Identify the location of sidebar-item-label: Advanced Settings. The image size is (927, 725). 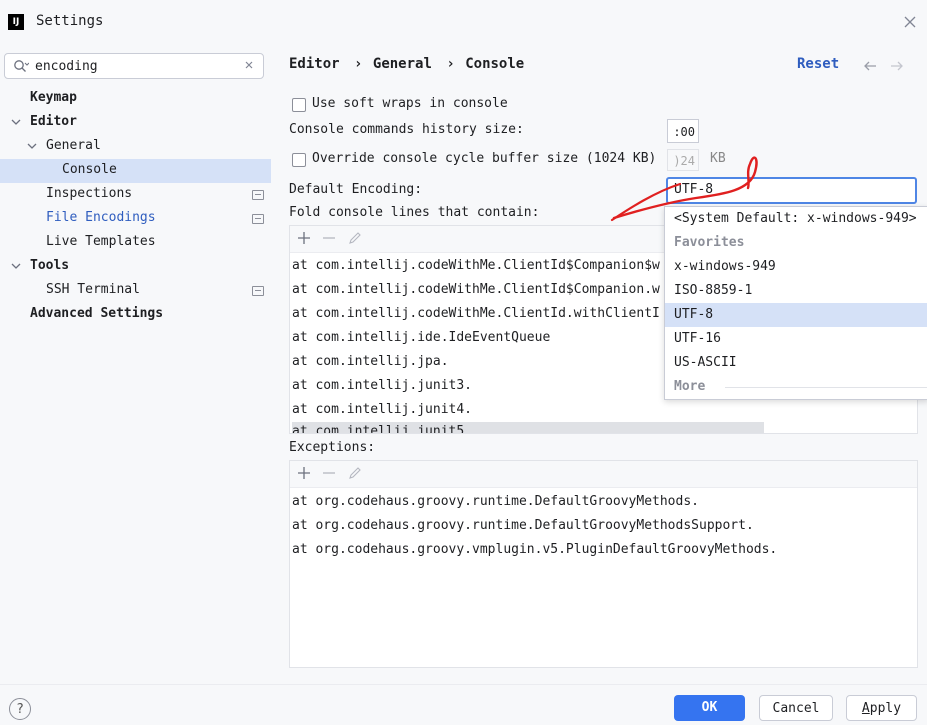
(97, 313).